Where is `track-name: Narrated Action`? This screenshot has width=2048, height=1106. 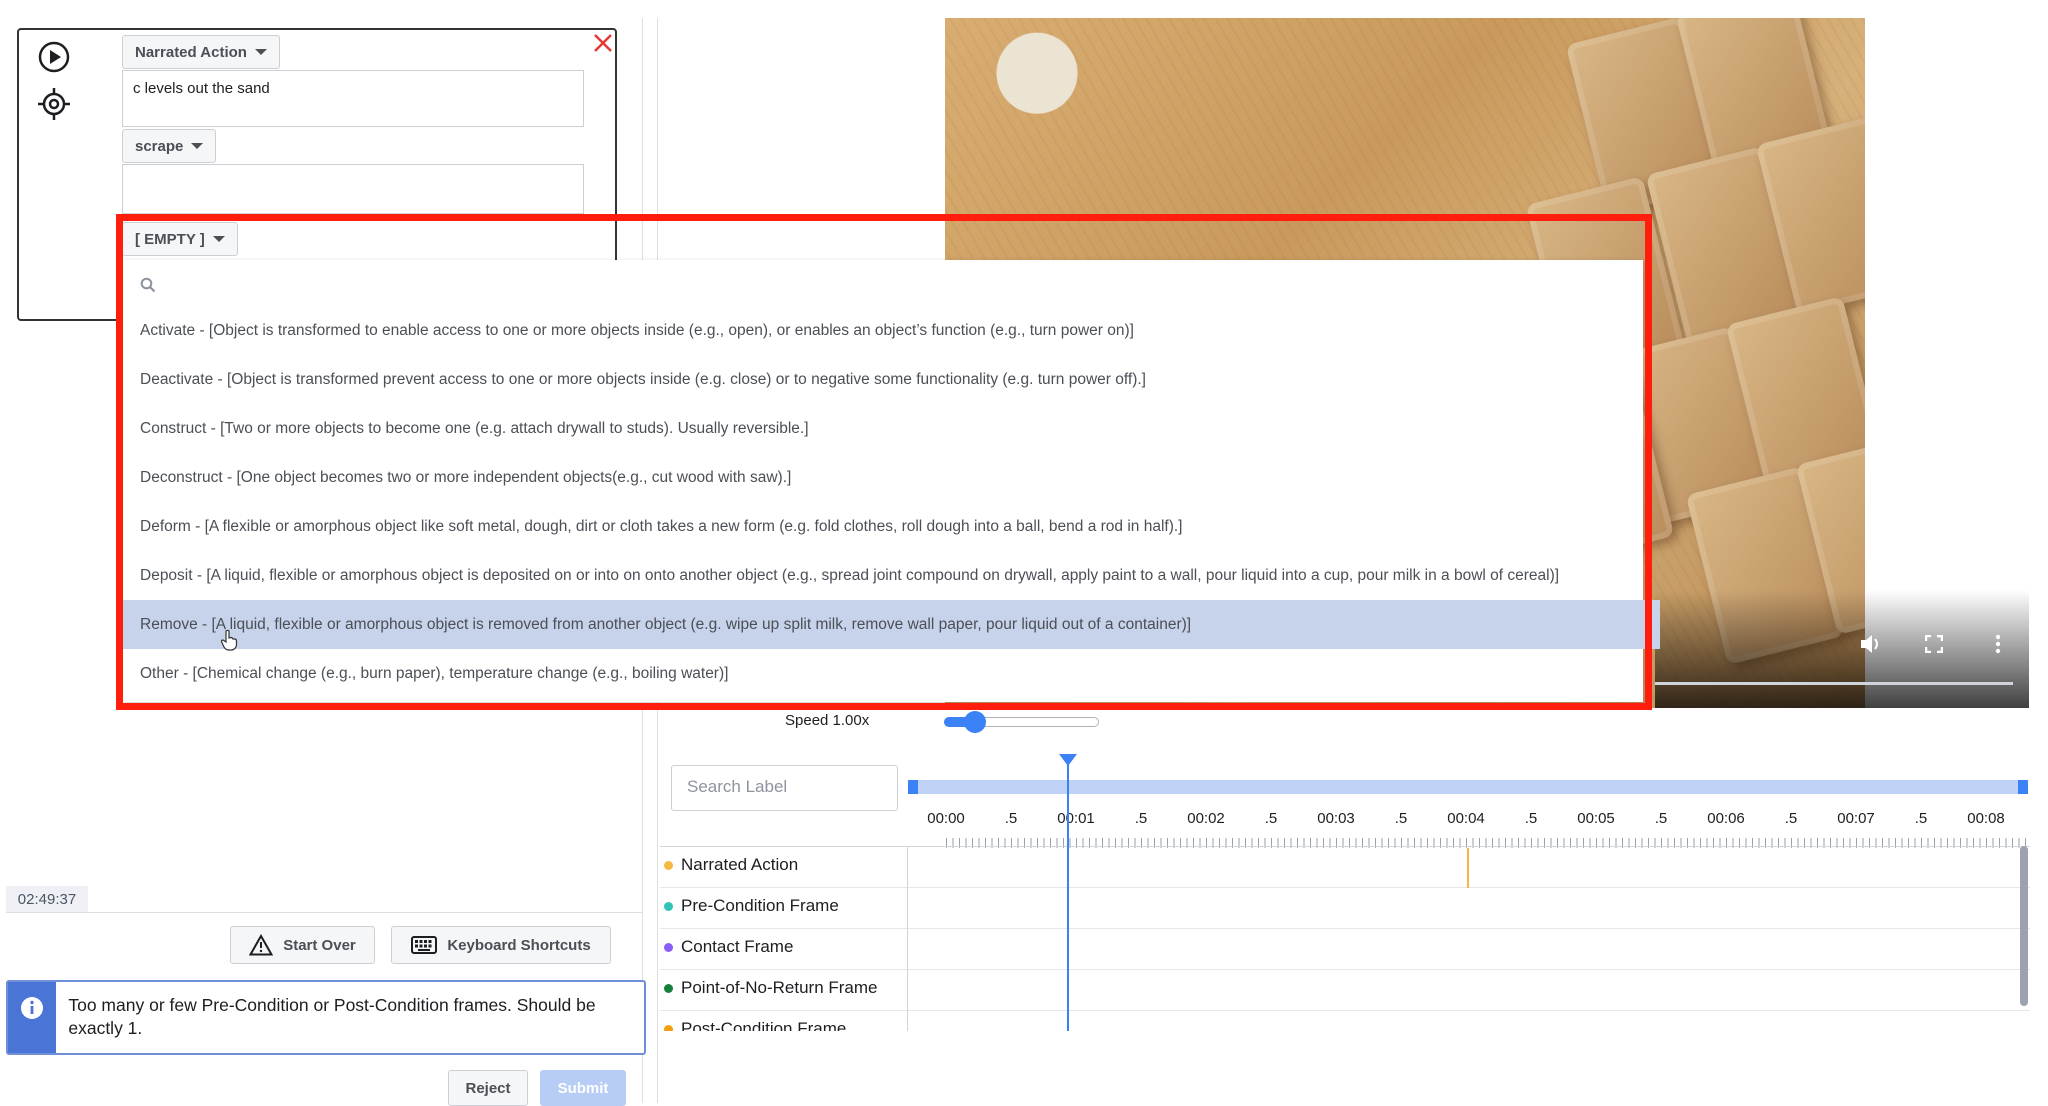 track-name: Narrated Action is located at coordinates (740, 864).